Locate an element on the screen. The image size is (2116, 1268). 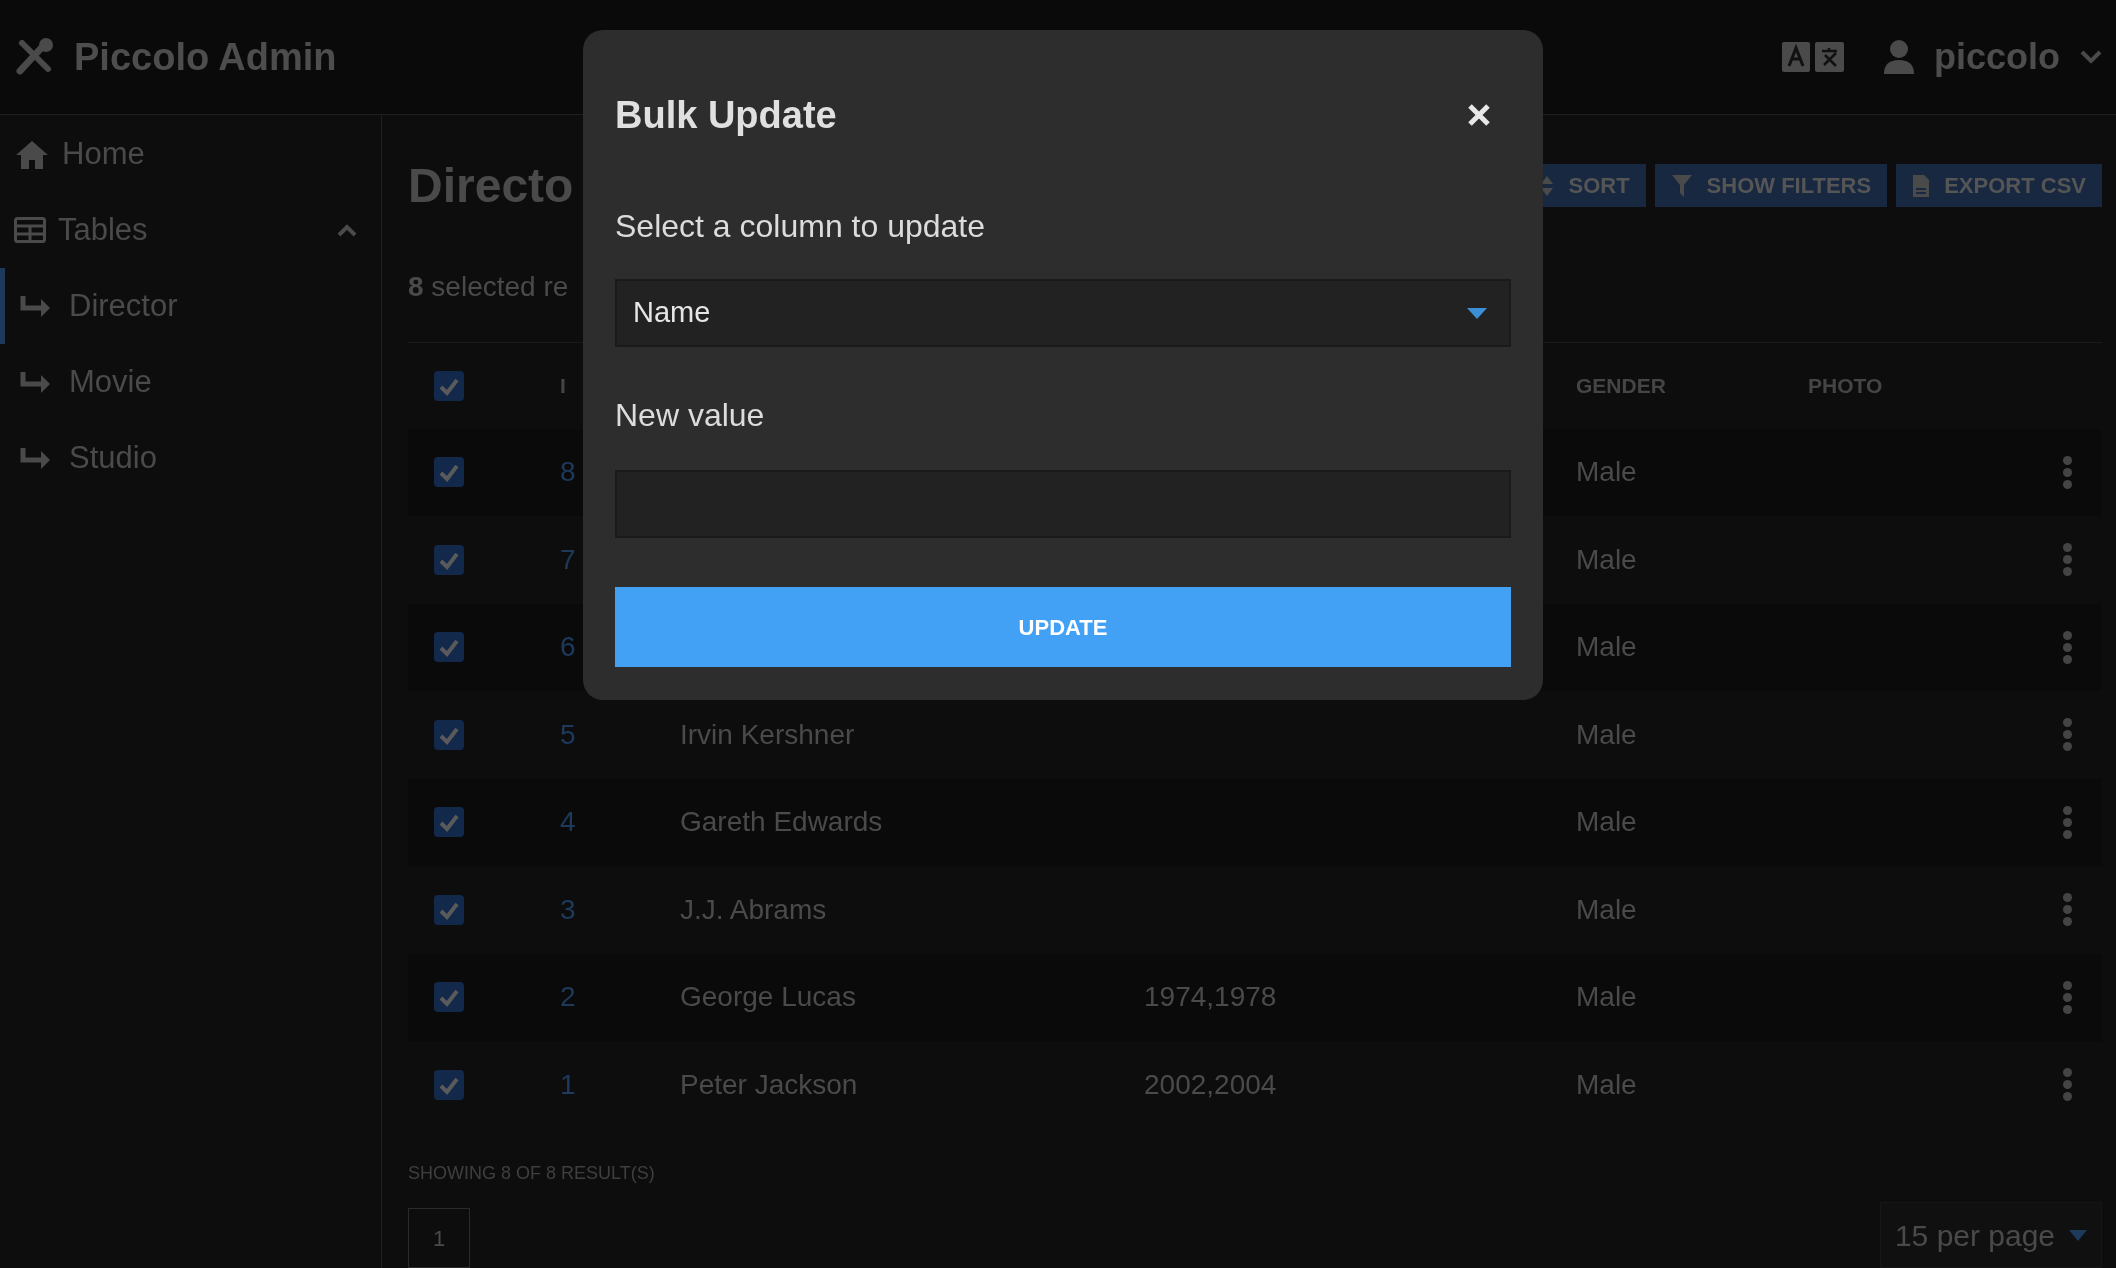
table-cell: Peter Jackson is located at coordinates (769, 1084).